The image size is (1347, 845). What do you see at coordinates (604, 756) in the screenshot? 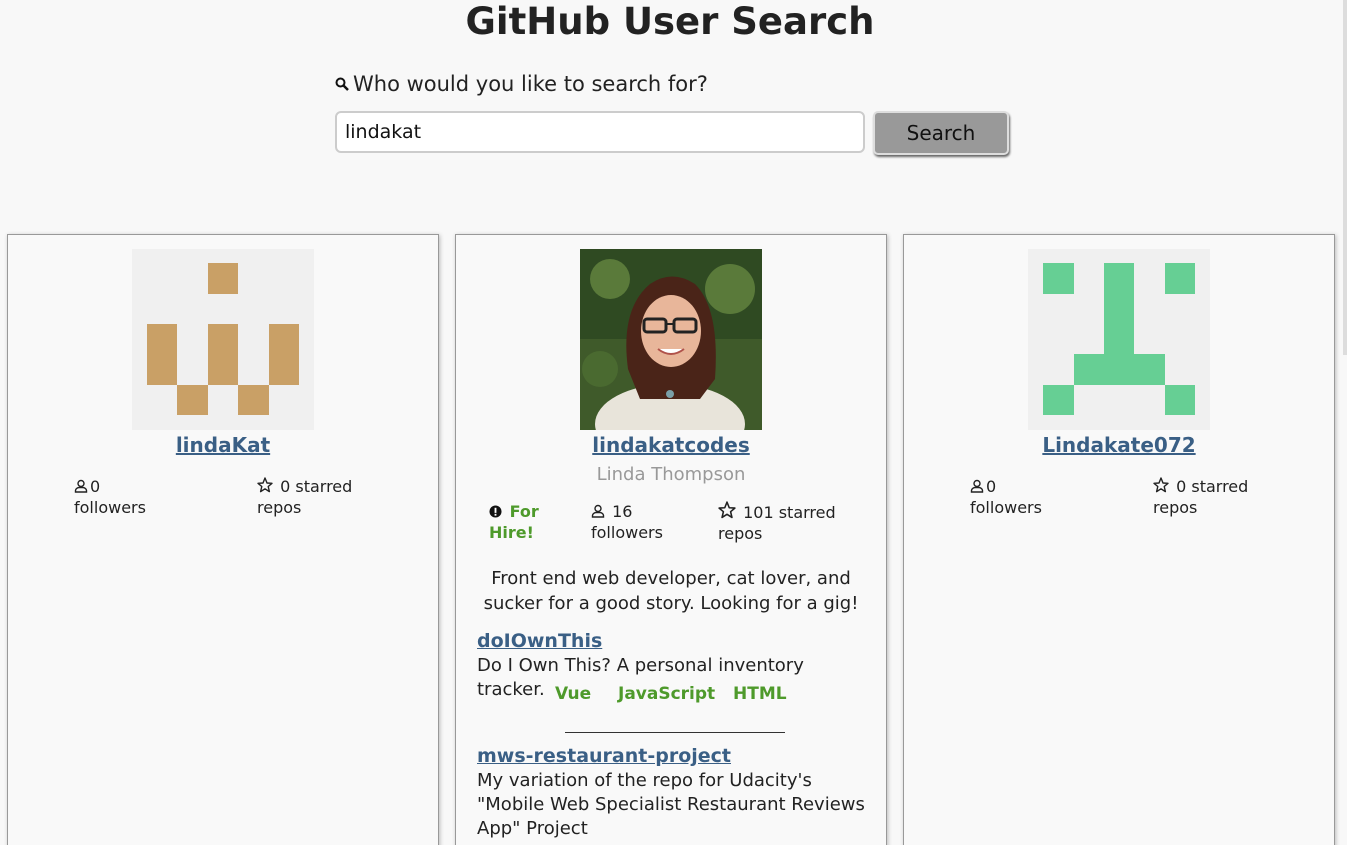
I see `repo-link: mws-restaurant-project` at bounding box center [604, 756].